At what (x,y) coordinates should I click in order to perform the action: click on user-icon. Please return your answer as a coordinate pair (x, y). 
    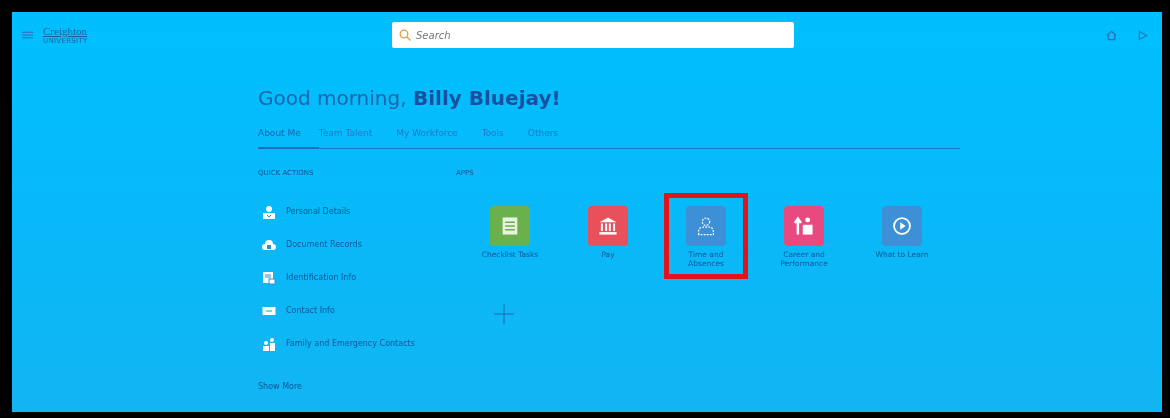
    Looking at the image, I should click on (269, 211).